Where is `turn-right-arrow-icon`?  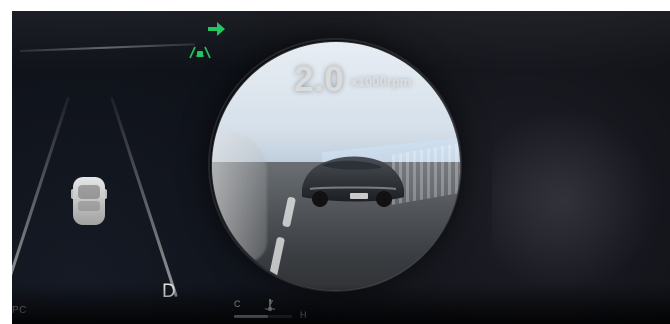 turn-right-arrow-icon is located at coordinates (216, 29).